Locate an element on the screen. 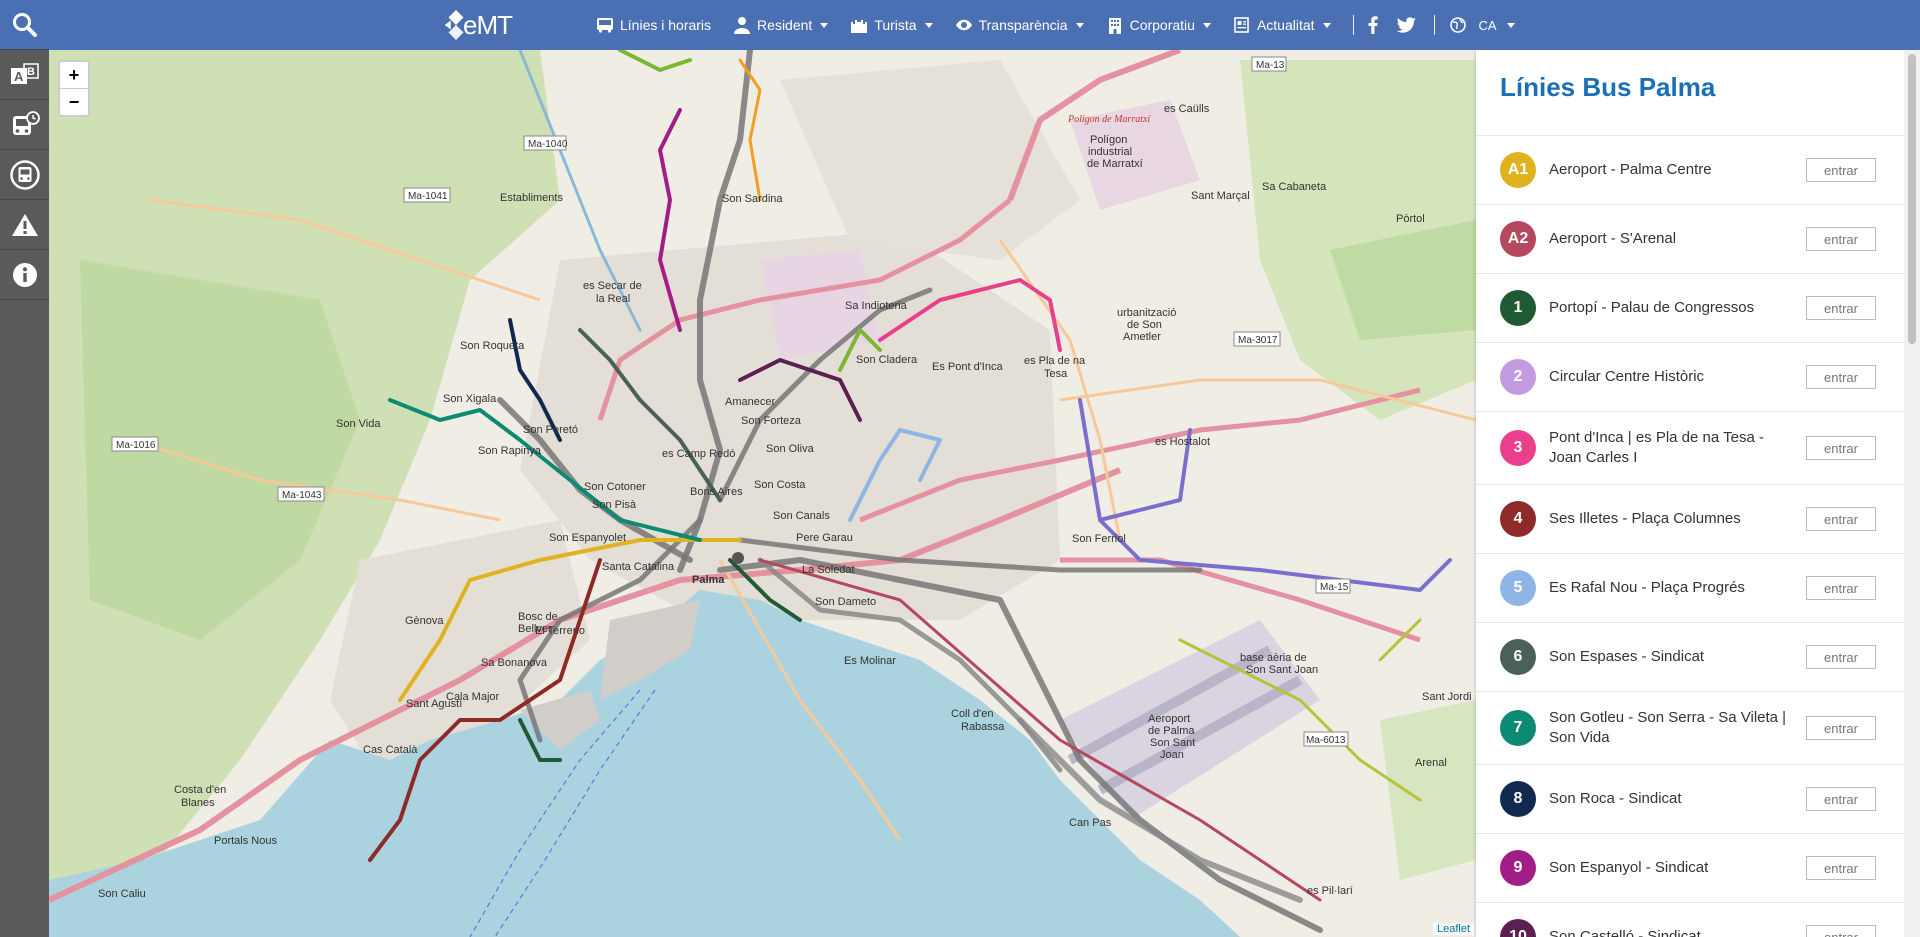 The height and width of the screenshot is (937, 1920). svg-text: de Marratxí is located at coordinates (1115, 164).